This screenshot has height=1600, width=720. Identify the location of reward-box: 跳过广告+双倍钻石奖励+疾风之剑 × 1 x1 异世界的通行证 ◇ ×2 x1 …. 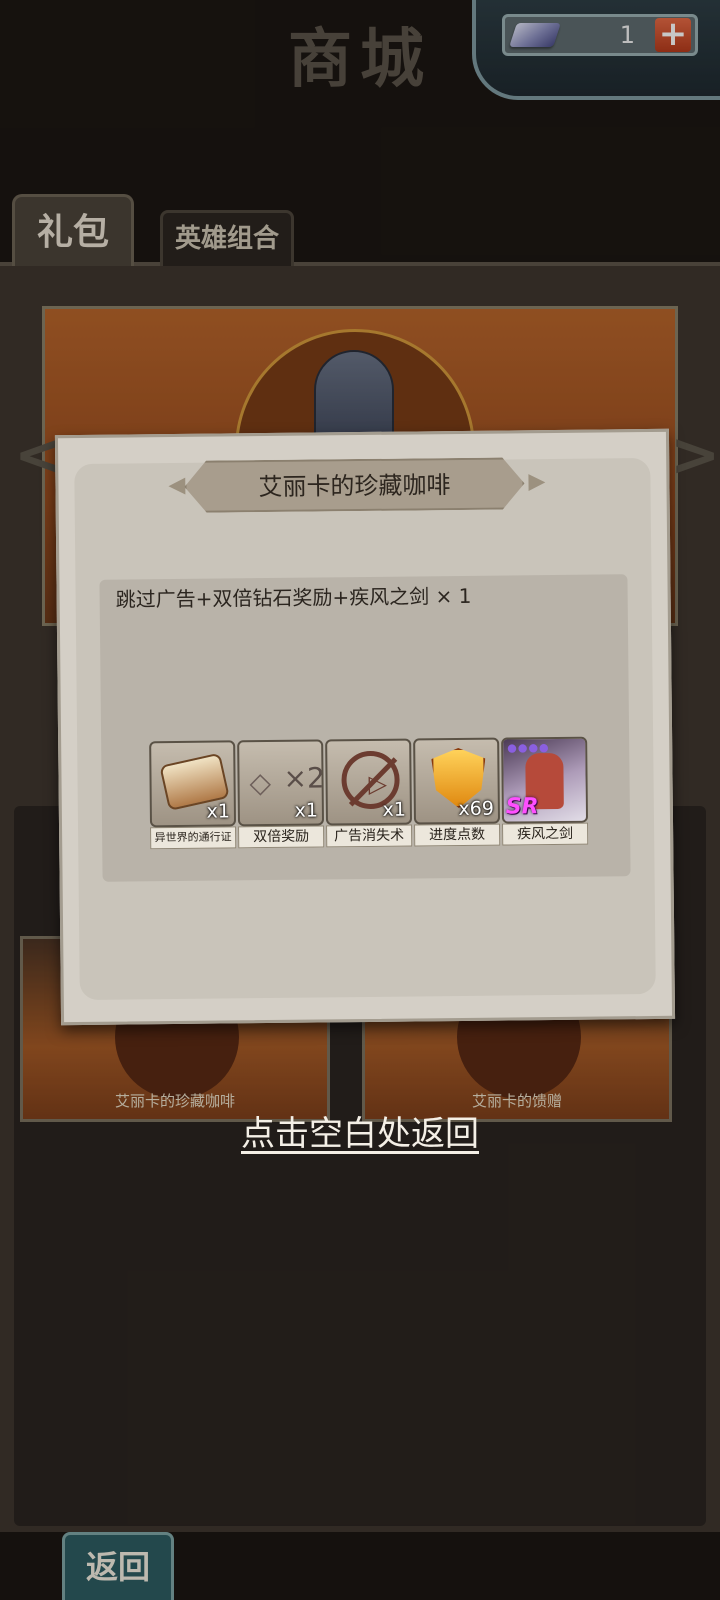
(365, 728).